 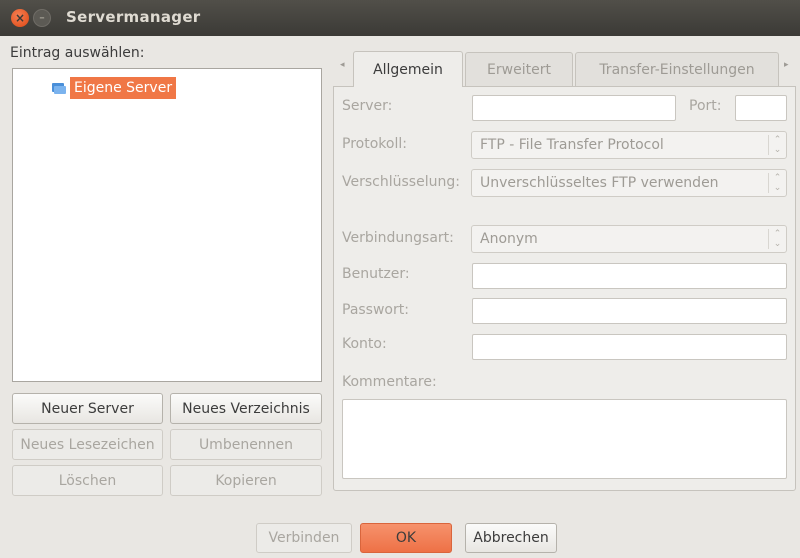 I want to click on encryption-label: Verschlüsselung:, so click(x=401, y=182).